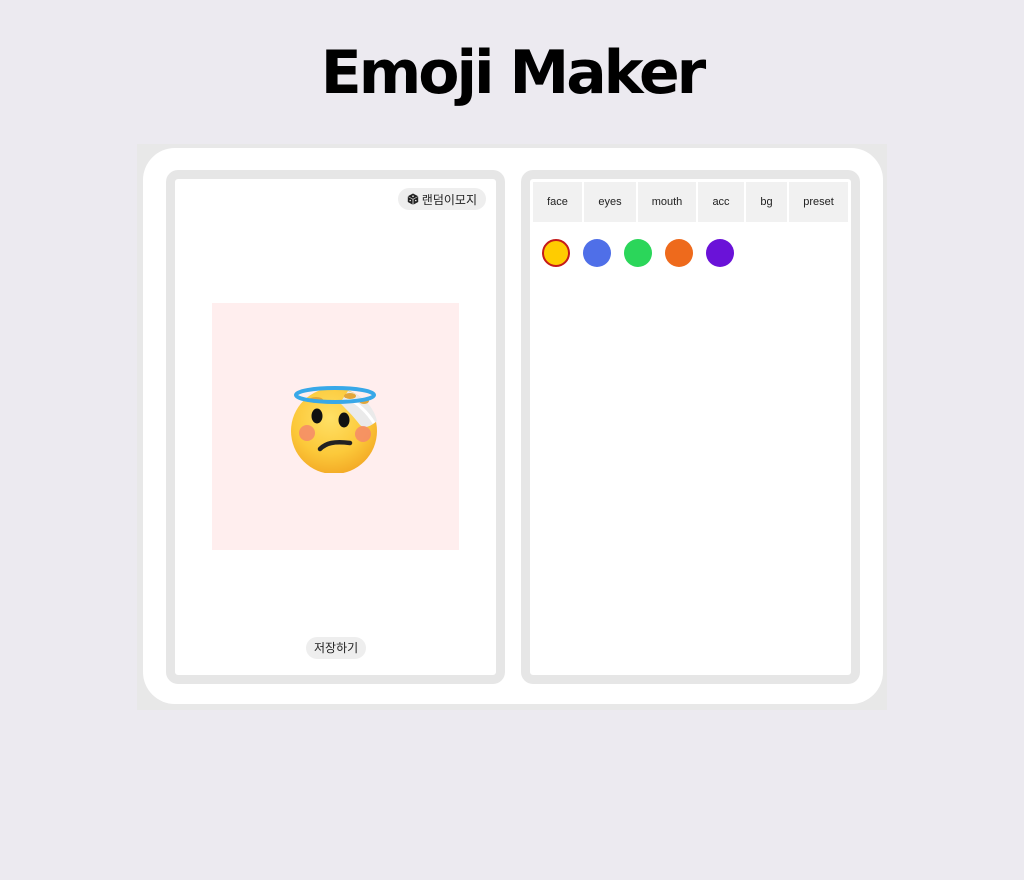  I want to click on random-emoji-button: 랜덤이모지, so click(441, 199).